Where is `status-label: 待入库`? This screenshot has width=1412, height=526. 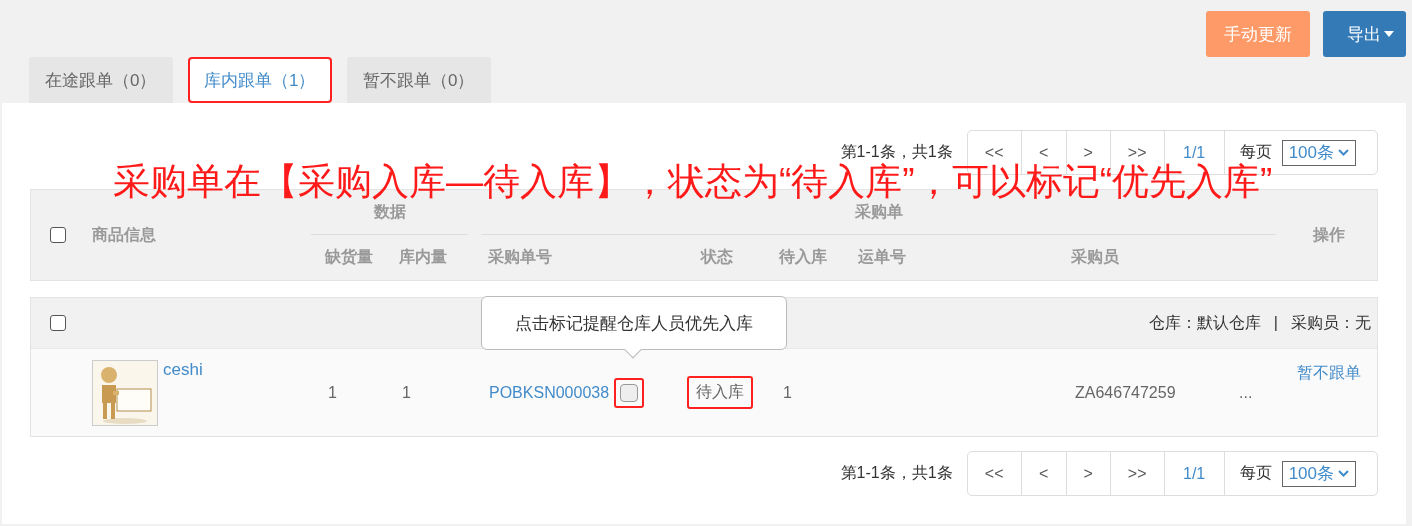
status-label: 待入库 is located at coordinates (720, 392).